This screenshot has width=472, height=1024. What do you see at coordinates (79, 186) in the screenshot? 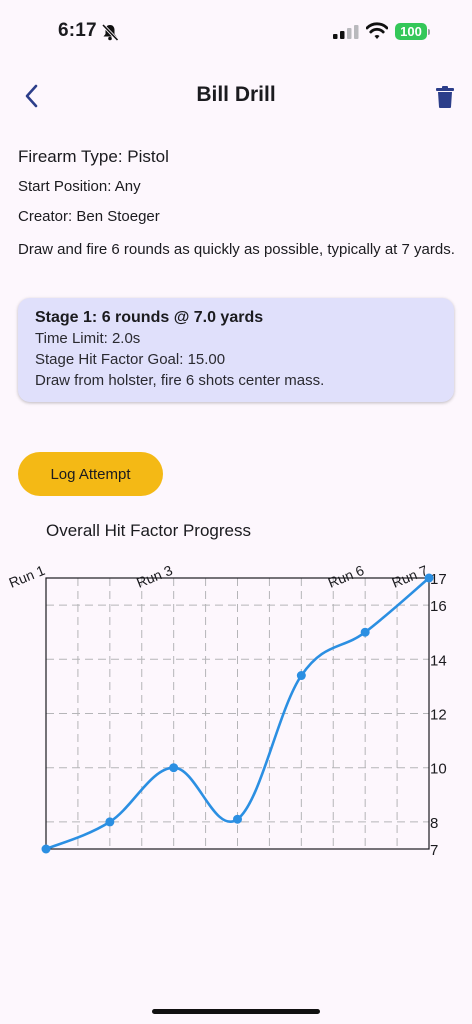
I see `start-position: Start Position: Any` at bounding box center [79, 186].